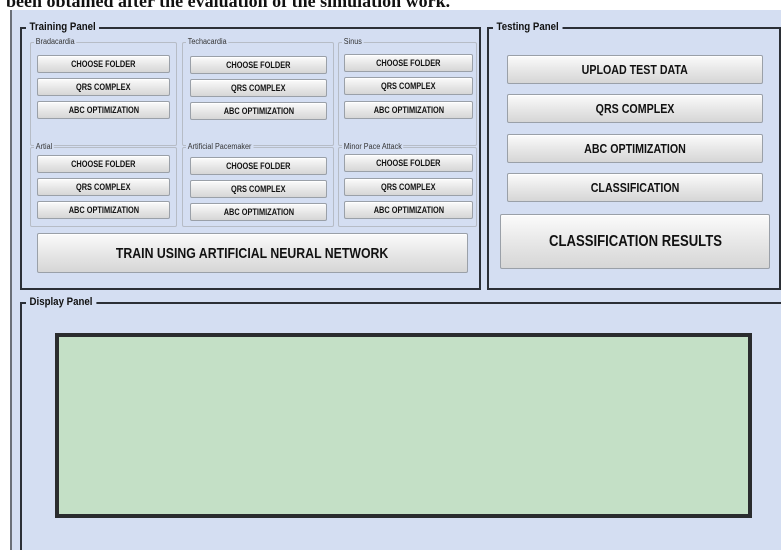 The image size is (781, 550). What do you see at coordinates (408, 86) in the screenshot?
I see `sinus-qrs-complex-button: QRS COMPLEX` at bounding box center [408, 86].